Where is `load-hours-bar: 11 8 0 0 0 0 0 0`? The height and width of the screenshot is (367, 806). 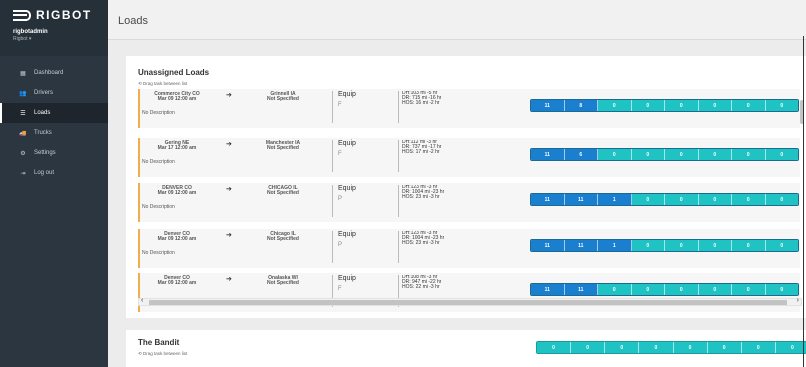
load-hours-bar: 11 8 0 0 0 0 0 0 is located at coordinates (664, 105).